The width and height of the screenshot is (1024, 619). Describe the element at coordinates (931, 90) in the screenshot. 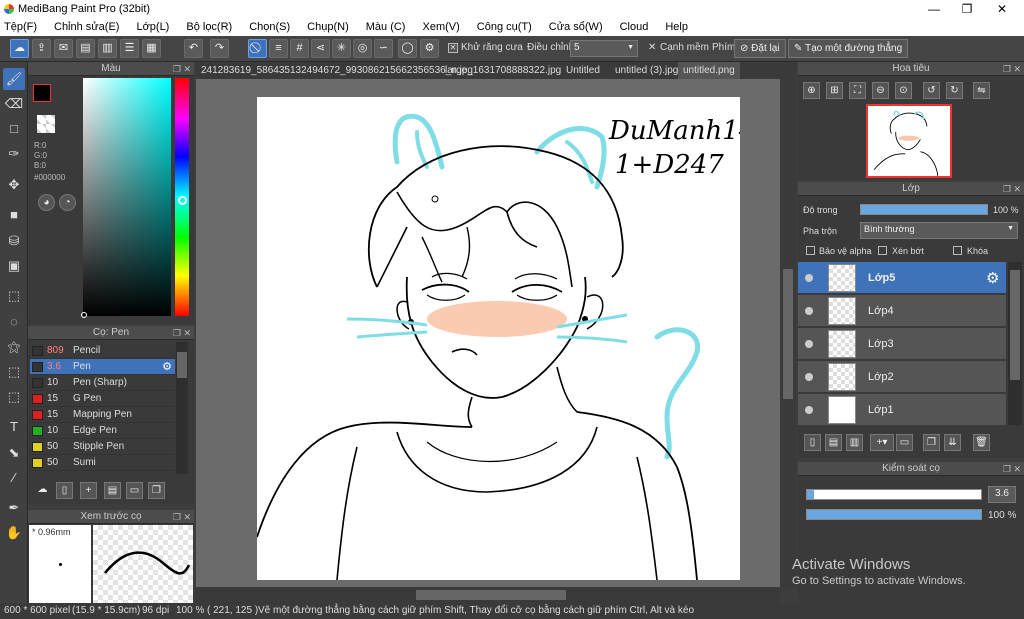

I see `rotate-left-icon: ↺` at that location.